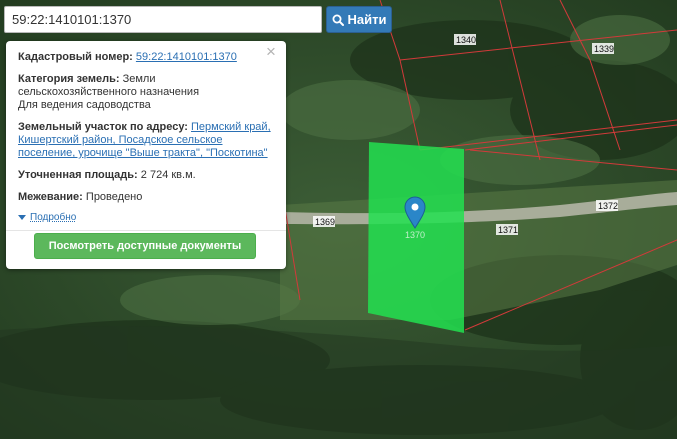  What do you see at coordinates (146, 230) in the screenshot?
I see `divider` at bounding box center [146, 230].